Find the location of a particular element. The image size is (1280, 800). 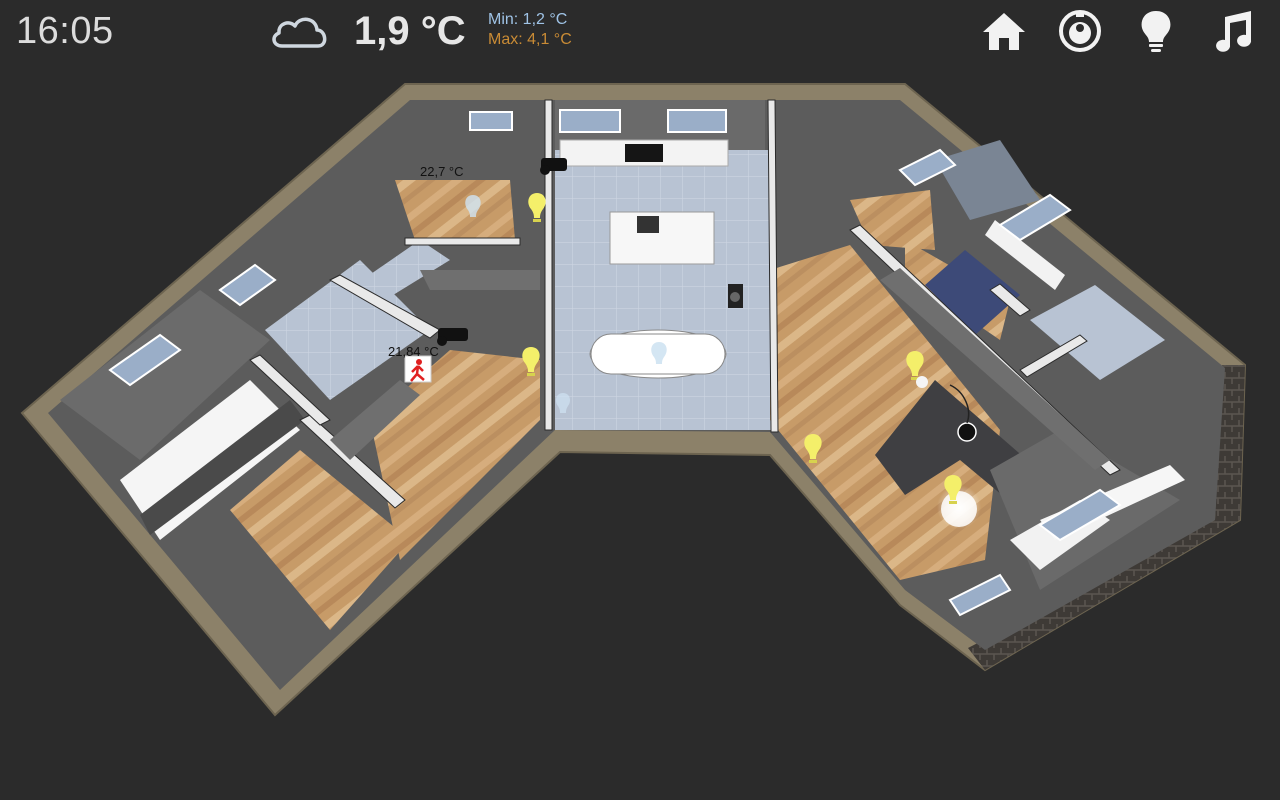

lights-button is located at coordinates (1156, 31).